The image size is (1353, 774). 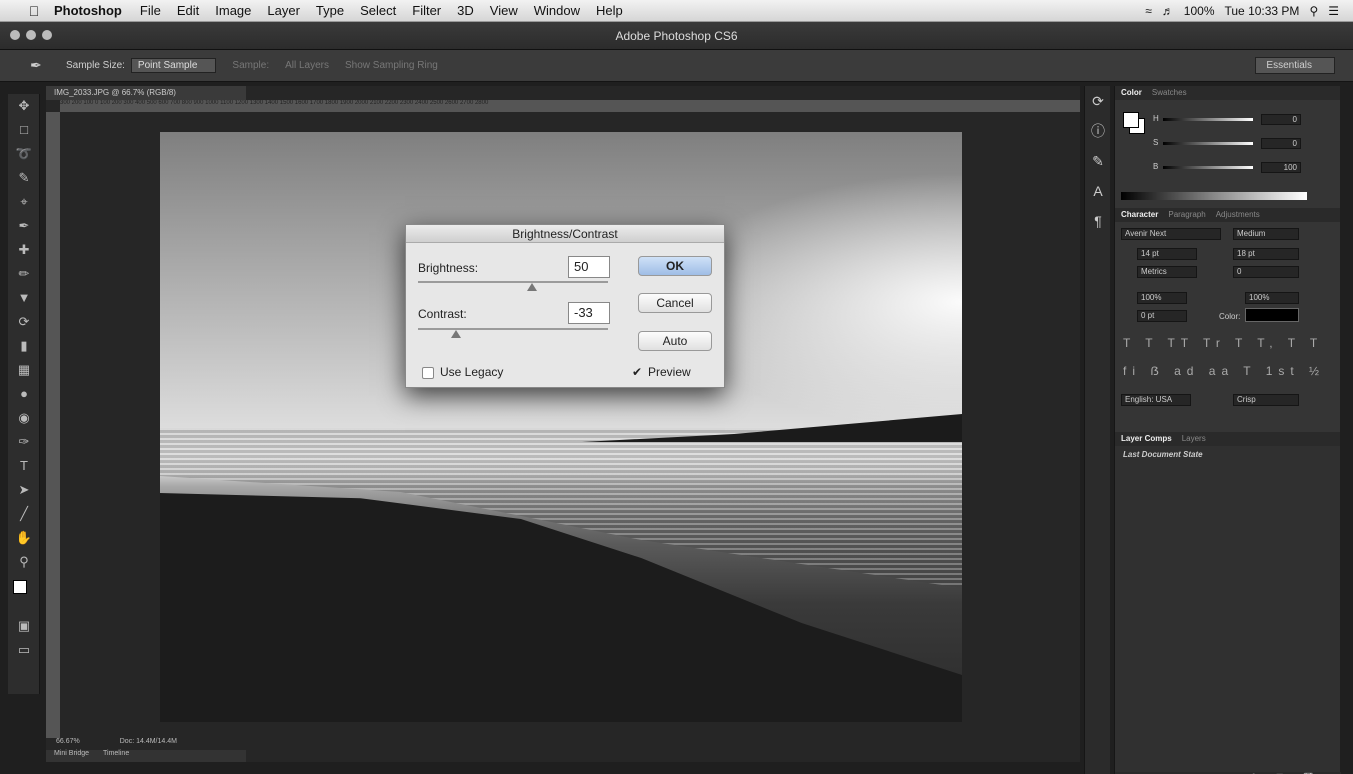 What do you see at coordinates (24, 626) in the screenshot?
I see `quick-mask-icon: ▣` at bounding box center [24, 626].